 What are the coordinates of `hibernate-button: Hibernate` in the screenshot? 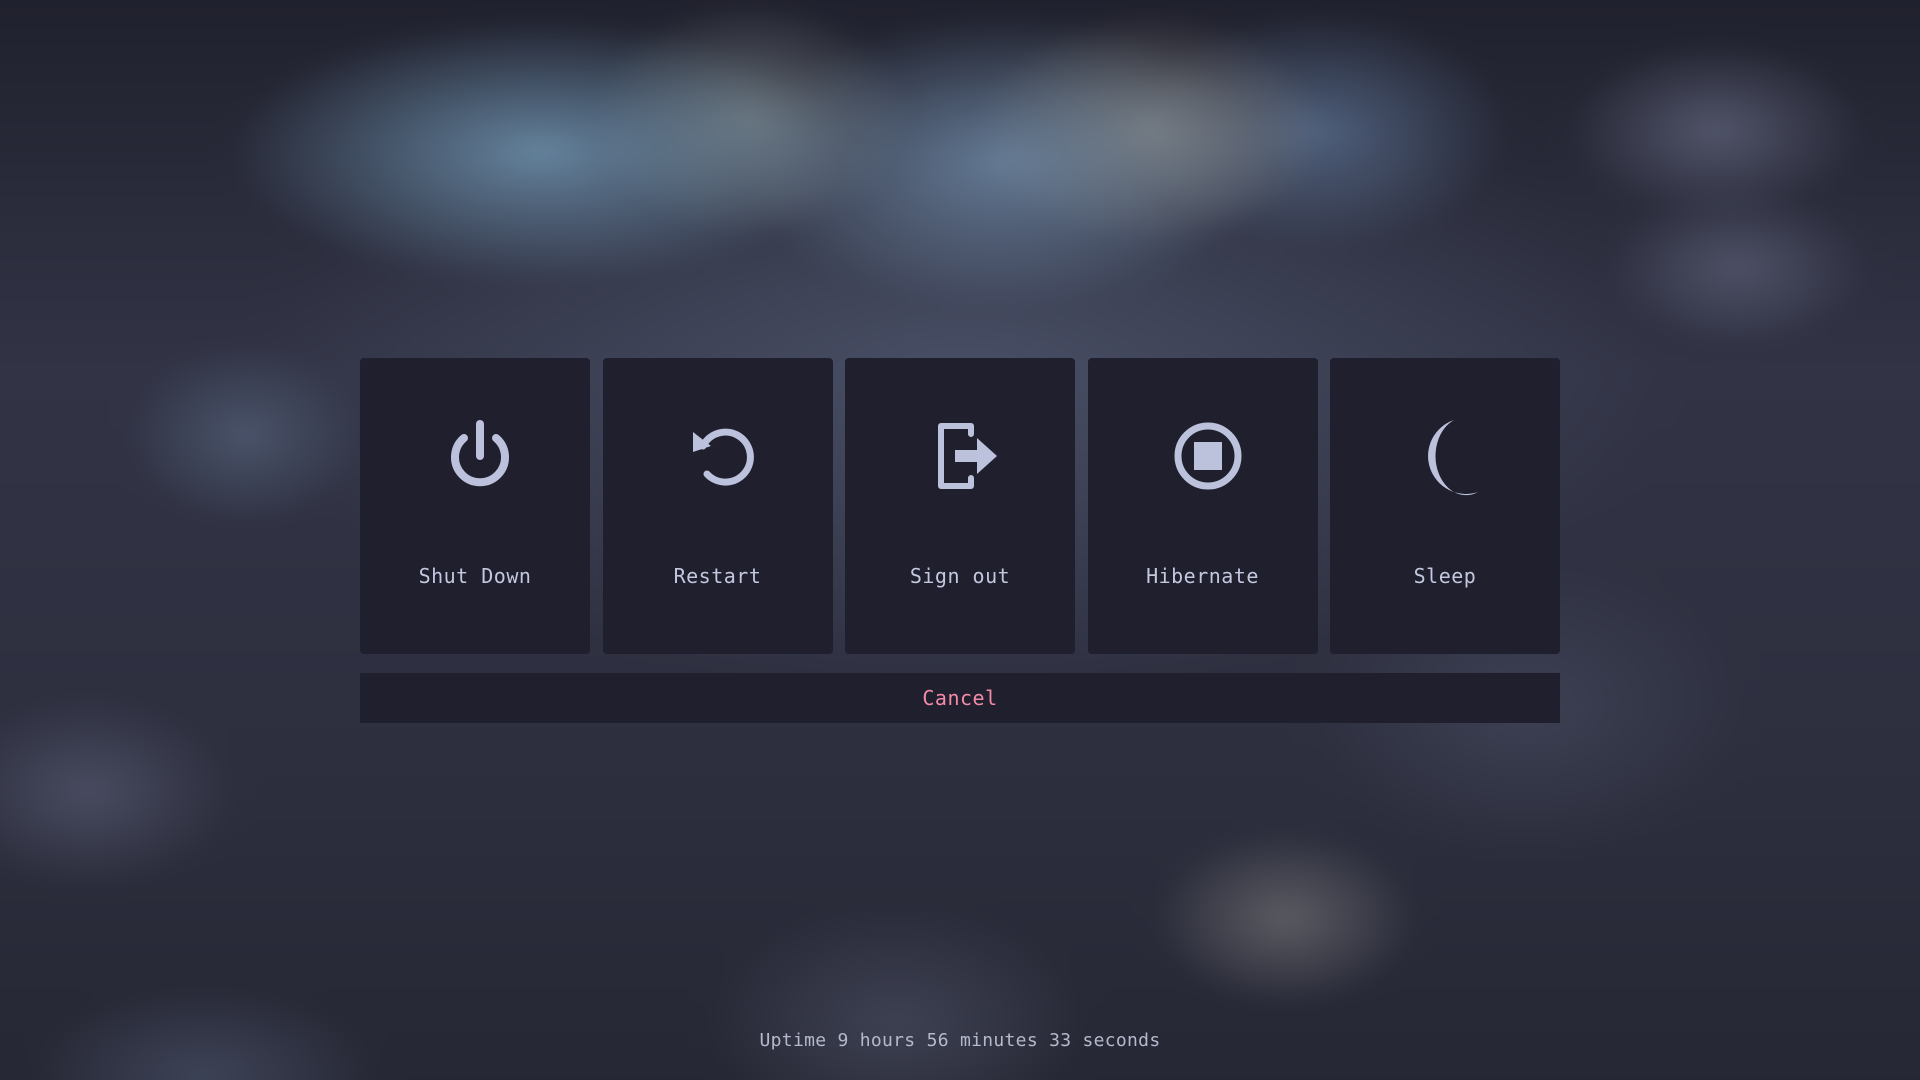 It's located at (1202, 506).